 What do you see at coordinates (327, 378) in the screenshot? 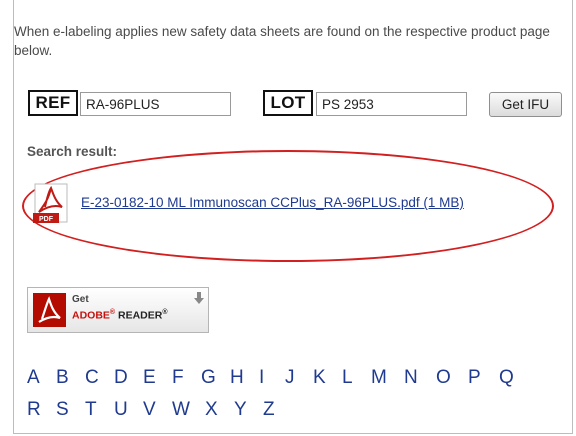
I see `alpha-letter: K` at bounding box center [327, 378].